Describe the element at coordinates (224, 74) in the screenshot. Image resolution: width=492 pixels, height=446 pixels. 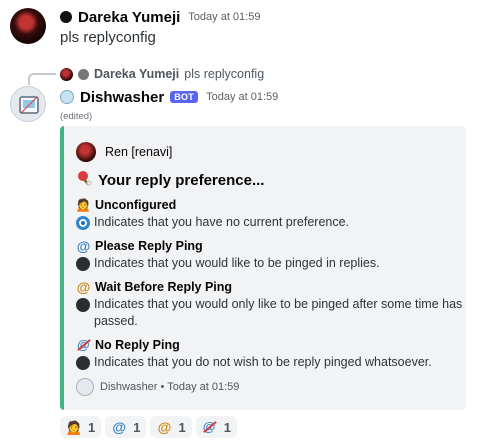
I see `reply-text: pls replyconfig` at that location.